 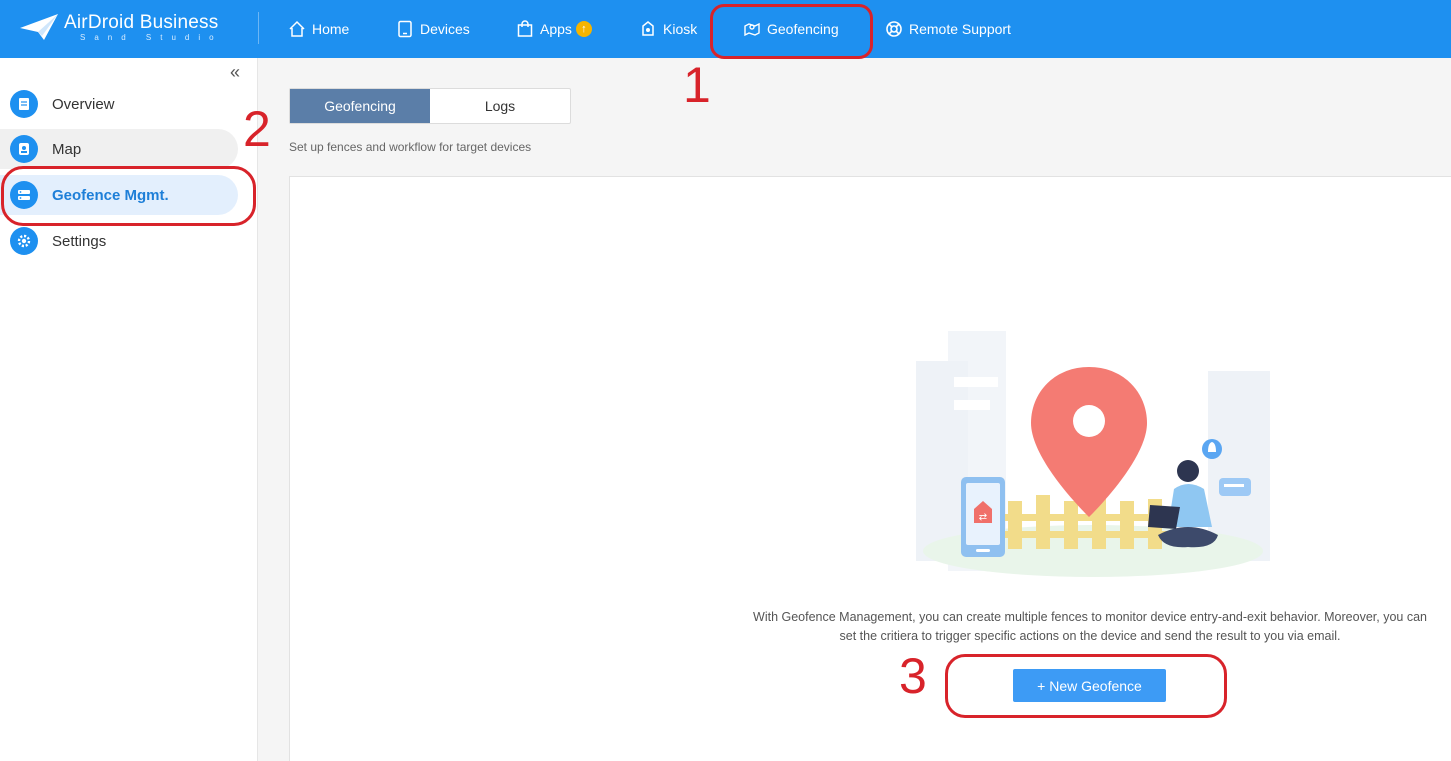 I want to click on nav-remote-support: Remote Support, so click(x=948, y=29).